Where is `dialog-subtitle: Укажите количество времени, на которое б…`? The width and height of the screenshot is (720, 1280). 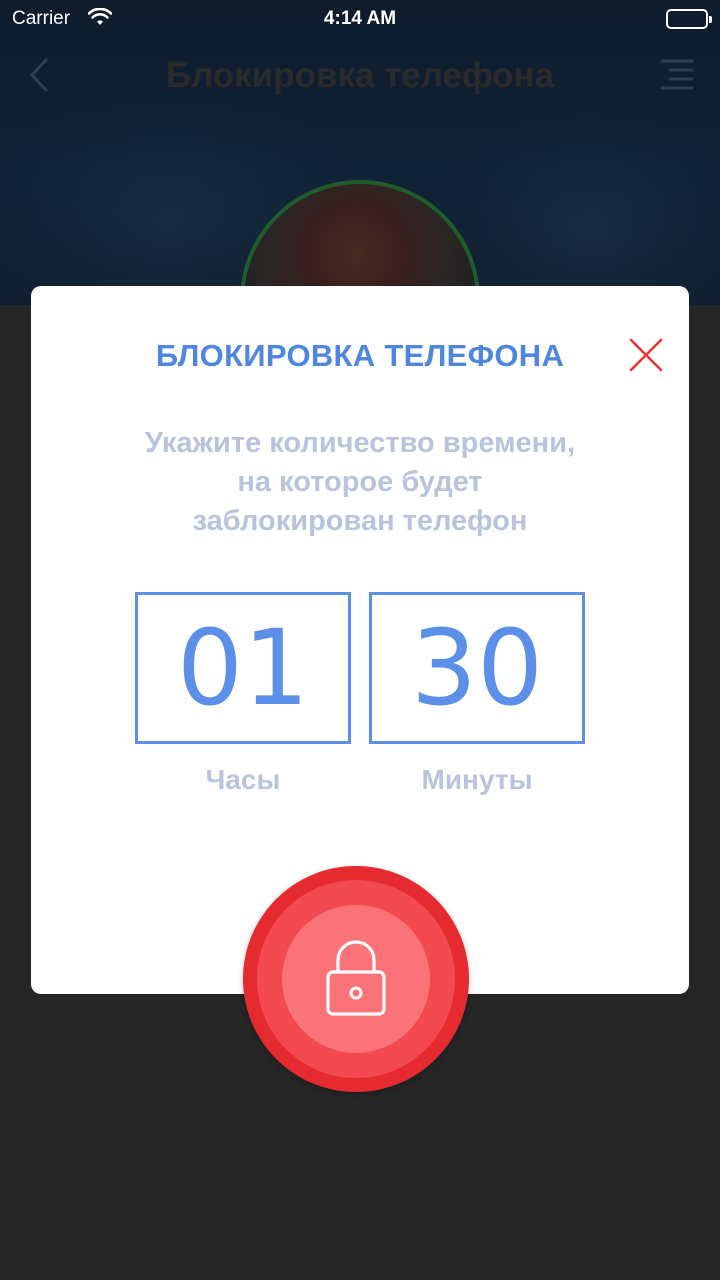 dialog-subtitle: Укажите количество времени, на которое б… is located at coordinates (360, 482).